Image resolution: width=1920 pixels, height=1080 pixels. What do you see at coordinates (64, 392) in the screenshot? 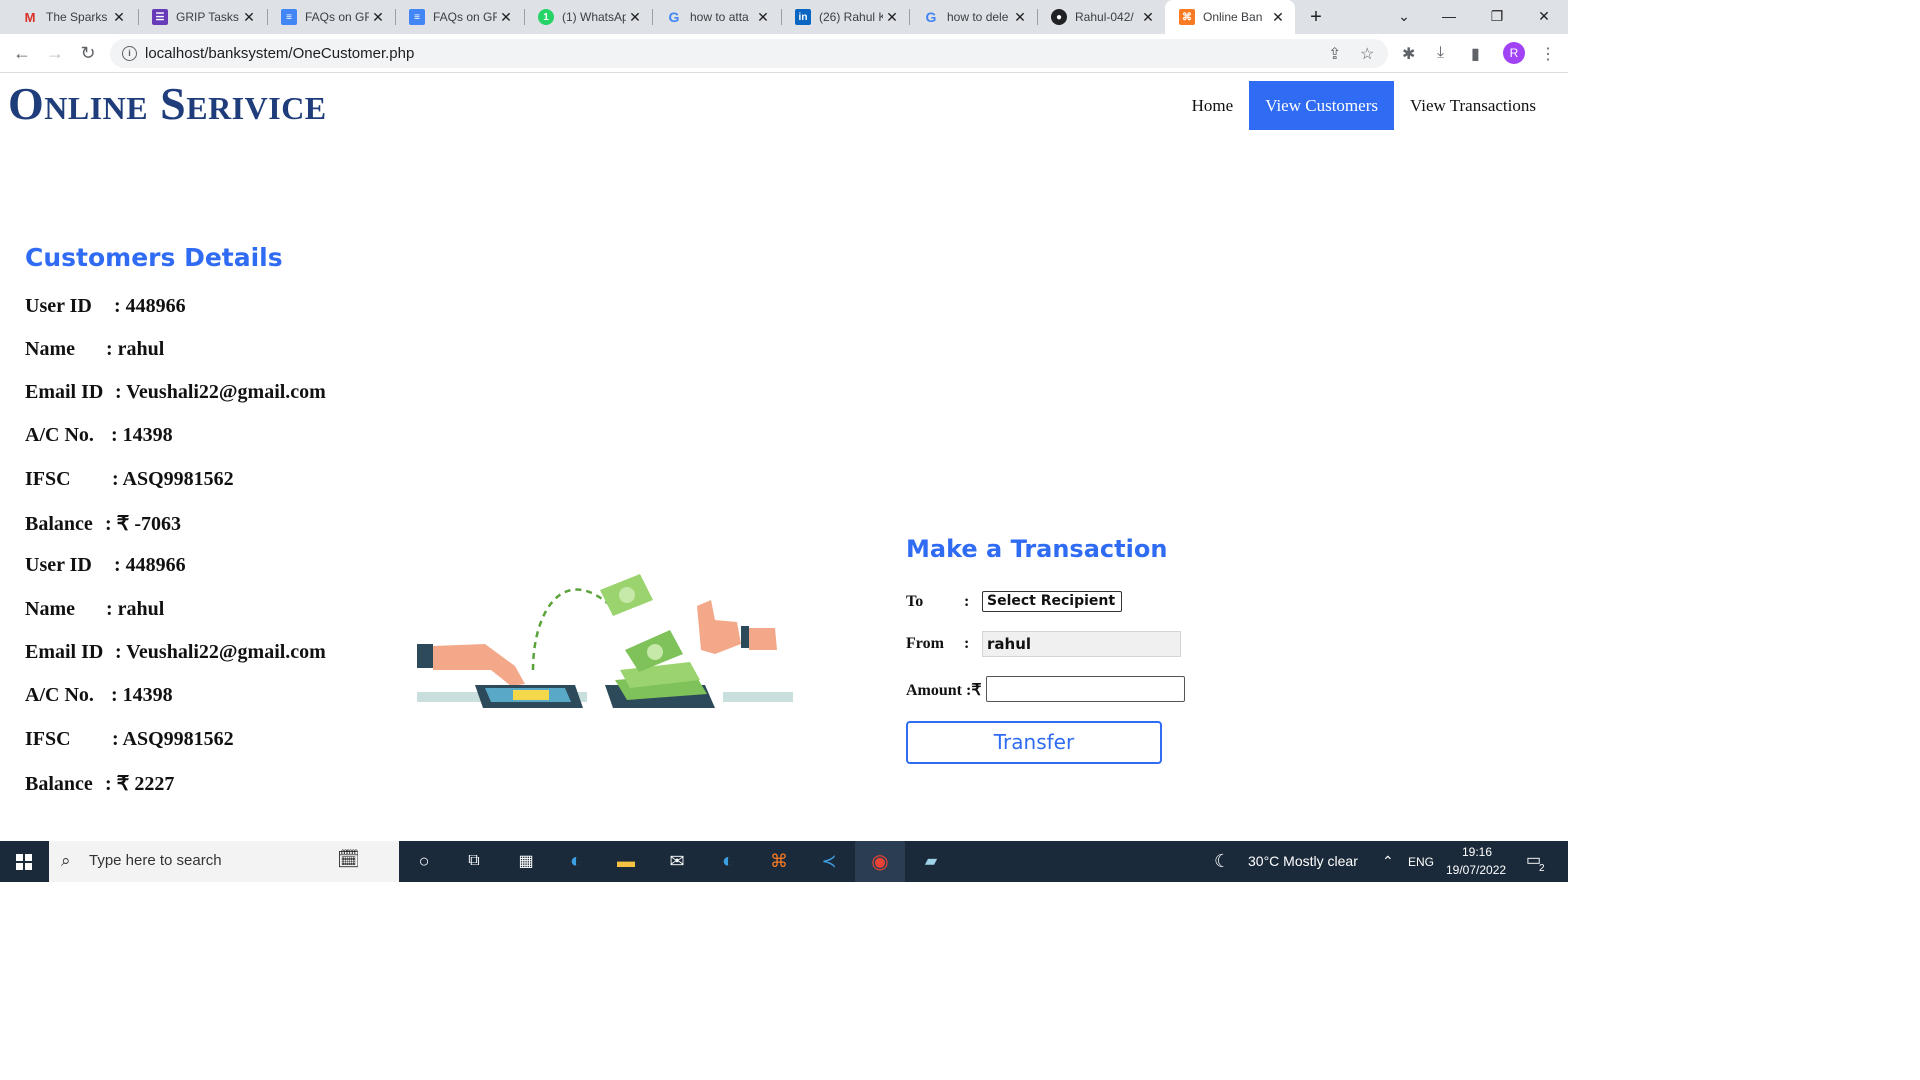
I see `detail-label: Email ID` at bounding box center [64, 392].